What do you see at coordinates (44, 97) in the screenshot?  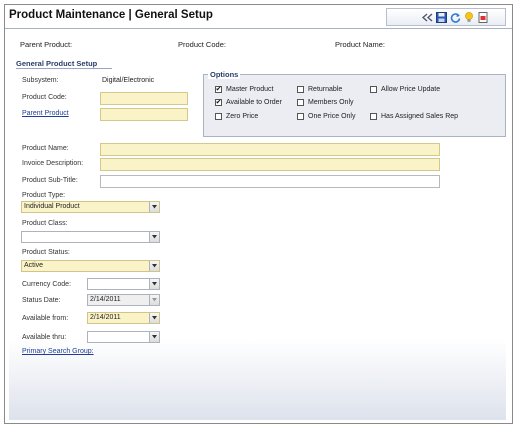 I see `product-code-label: Product Code:` at bounding box center [44, 97].